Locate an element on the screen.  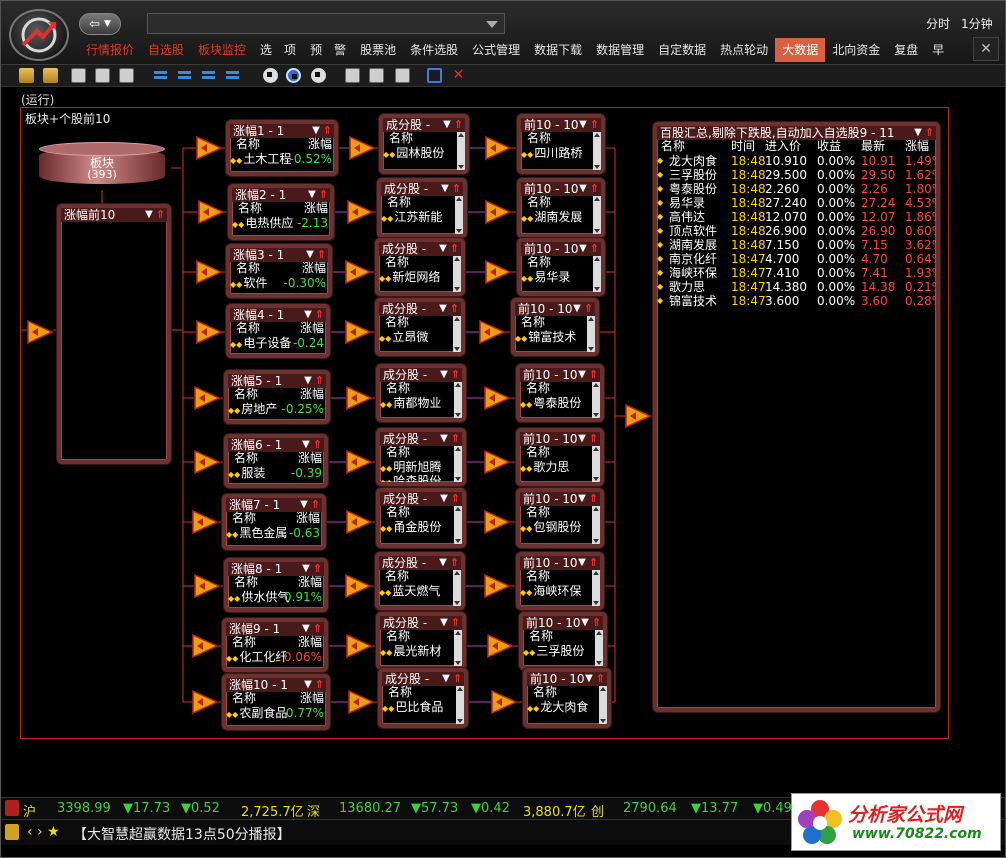
news-bell-icon is located at coordinates (12, 832).